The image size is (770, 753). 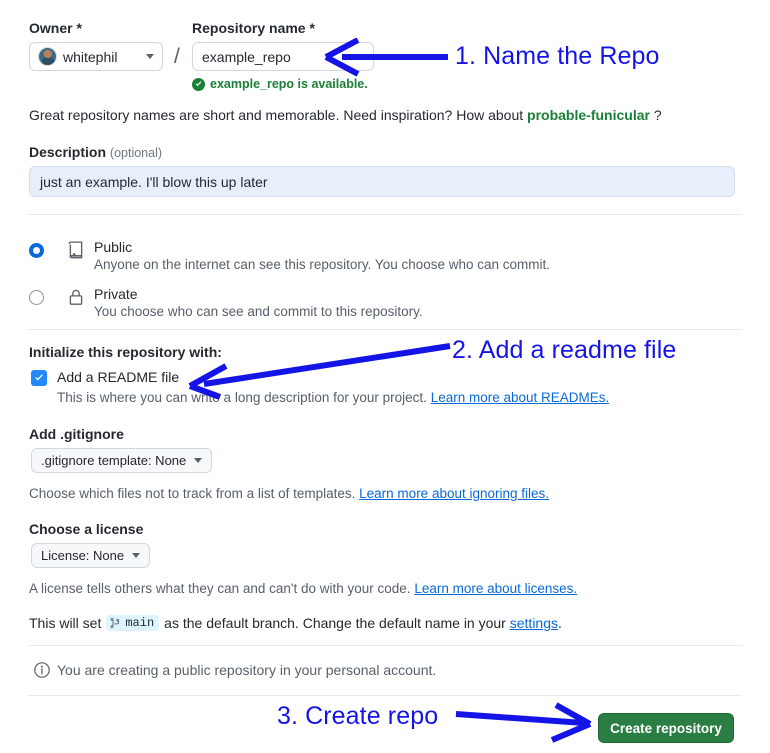 I want to click on create-repository-button: Create repository, so click(x=666, y=728).